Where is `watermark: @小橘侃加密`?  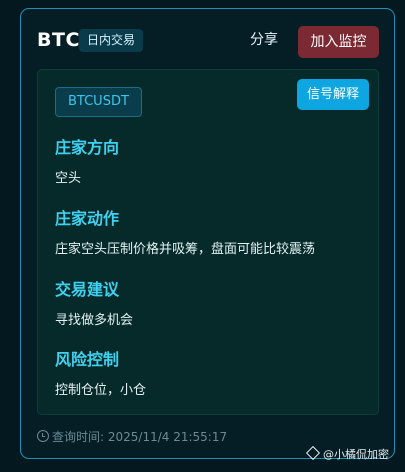 watermark: @小橘侃加密 is located at coordinates (347, 454).